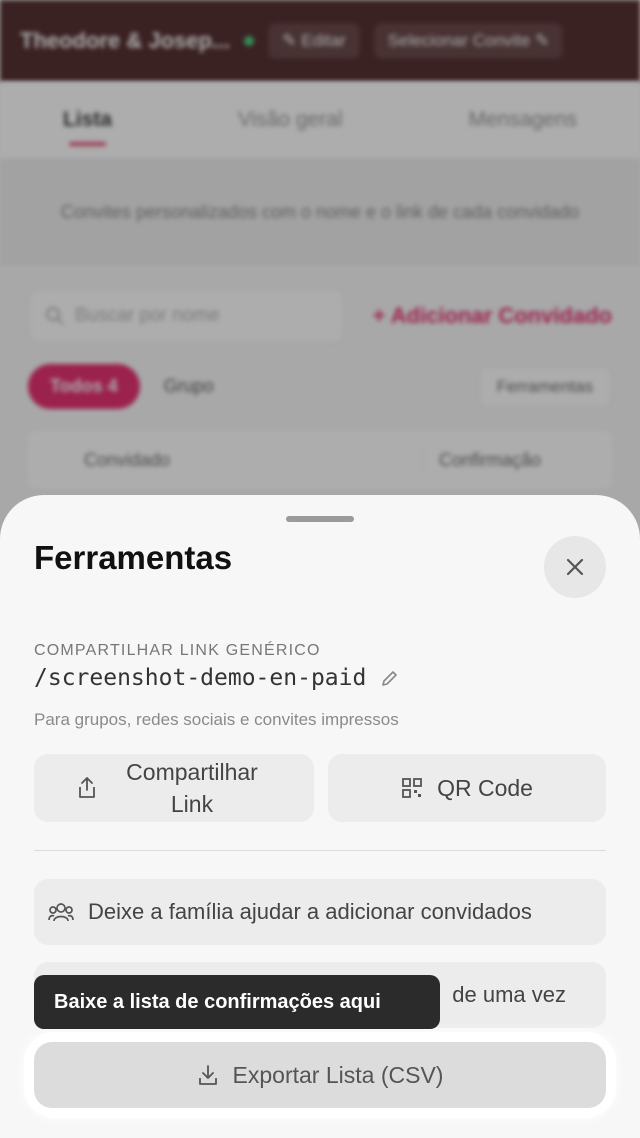 The width and height of the screenshot is (640, 1138). What do you see at coordinates (87, 787) in the screenshot?
I see `share-icon` at bounding box center [87, 787].